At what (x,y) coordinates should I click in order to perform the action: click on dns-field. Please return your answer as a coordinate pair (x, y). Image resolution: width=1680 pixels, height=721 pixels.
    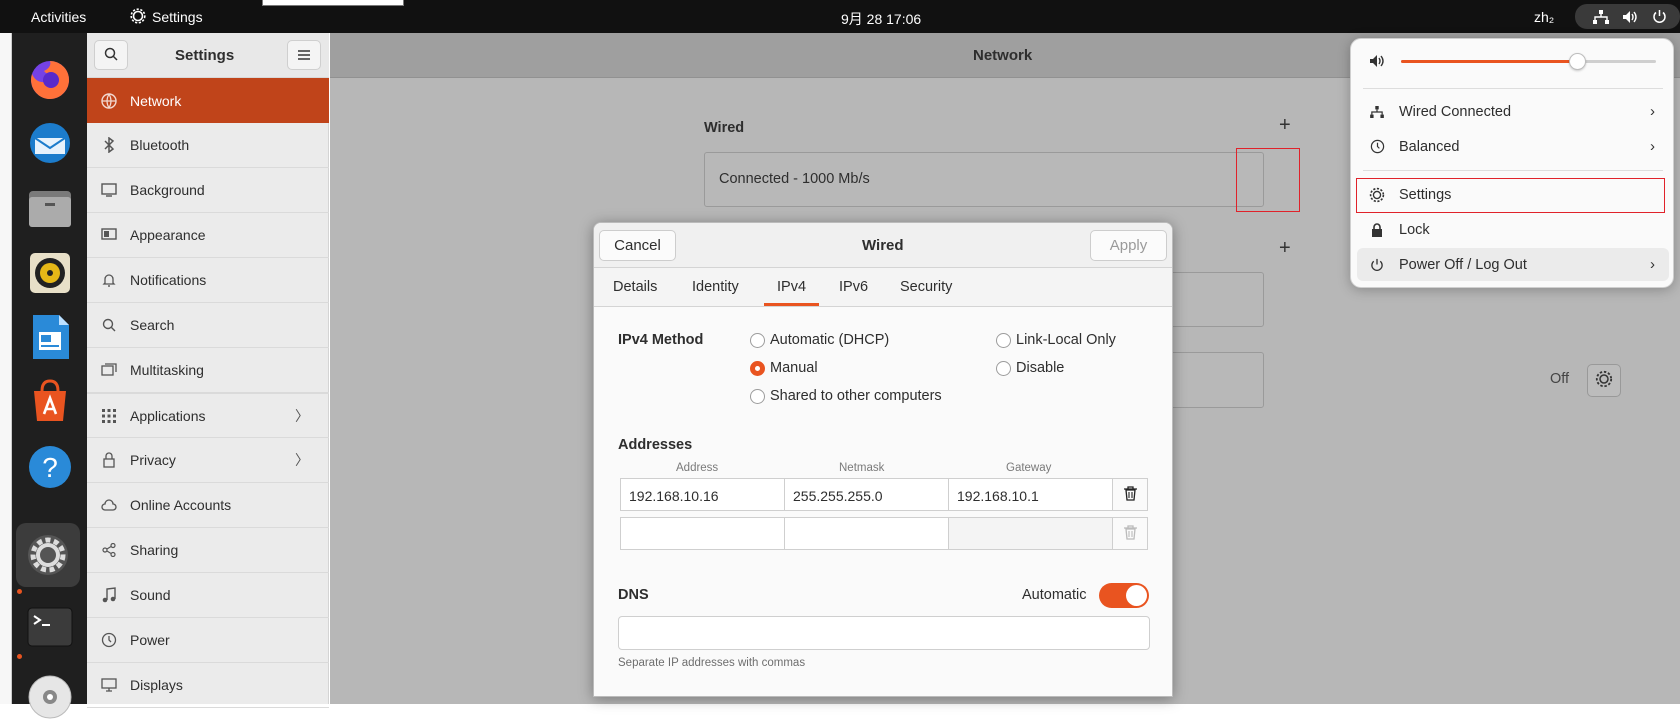
    Looking at the image, I should click on (884, 633).